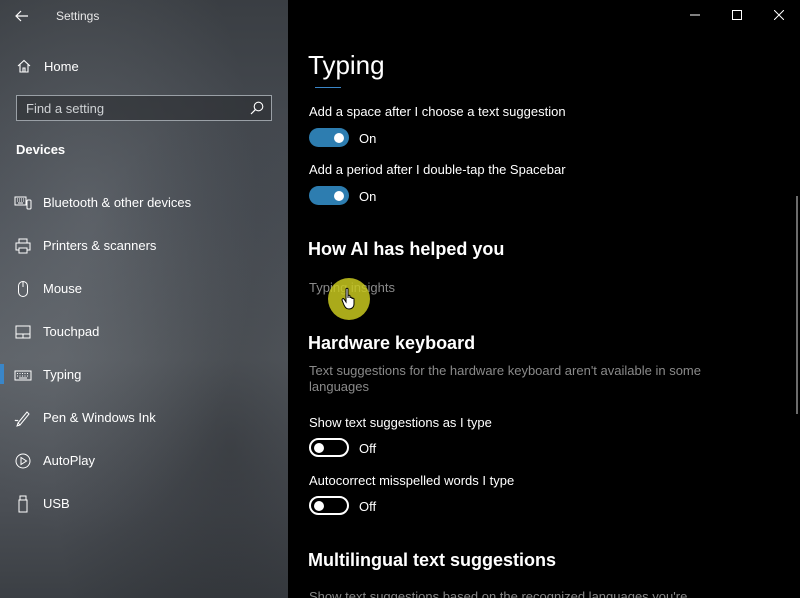  Describe the element at coordinates (23, 461) in the screenshot. I see `autoplay-icon` at that location.